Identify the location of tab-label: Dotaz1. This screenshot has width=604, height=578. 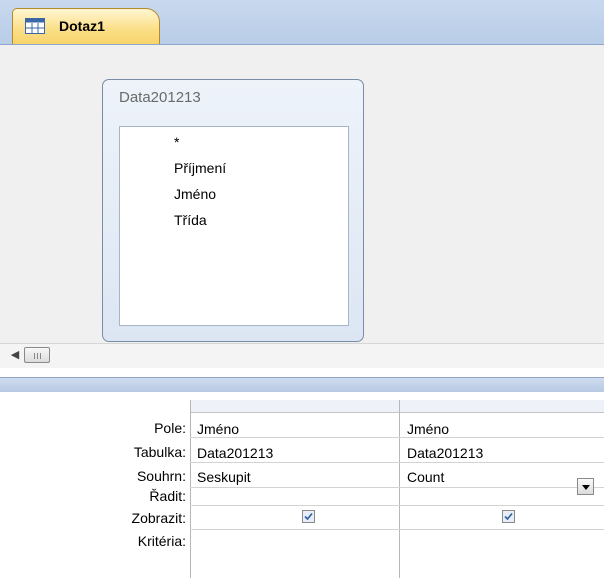
(82, 26).